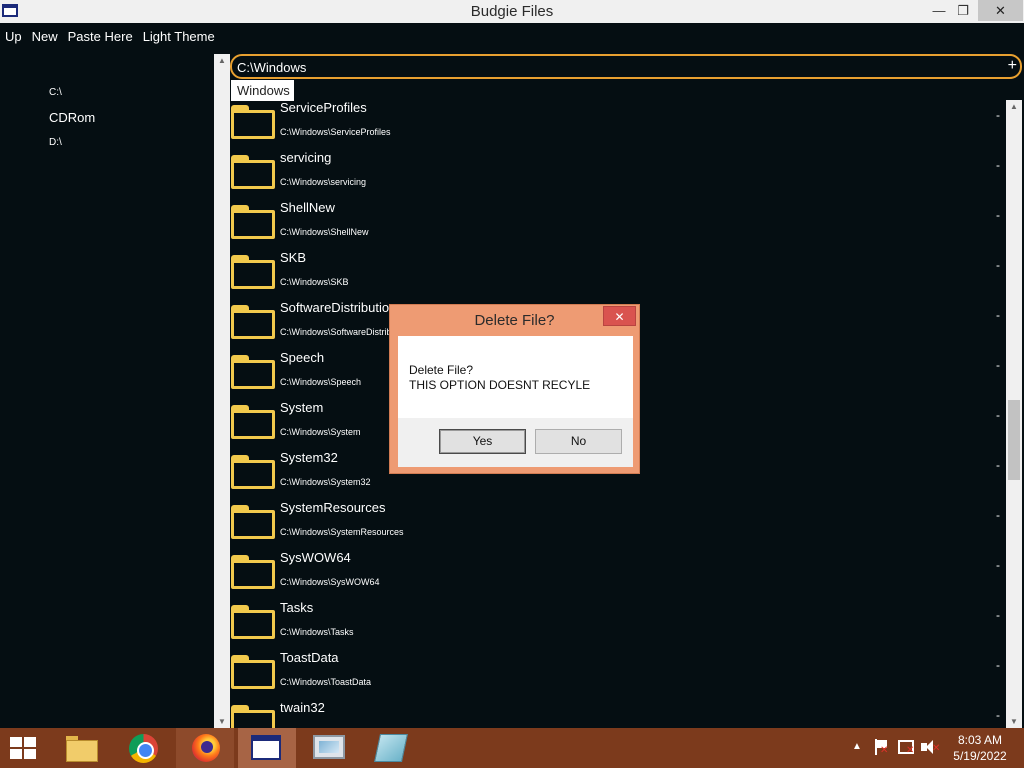  Describe the element at coordinates (963, 10) in the screenshot. I see `restore-button: ❐` at that location.